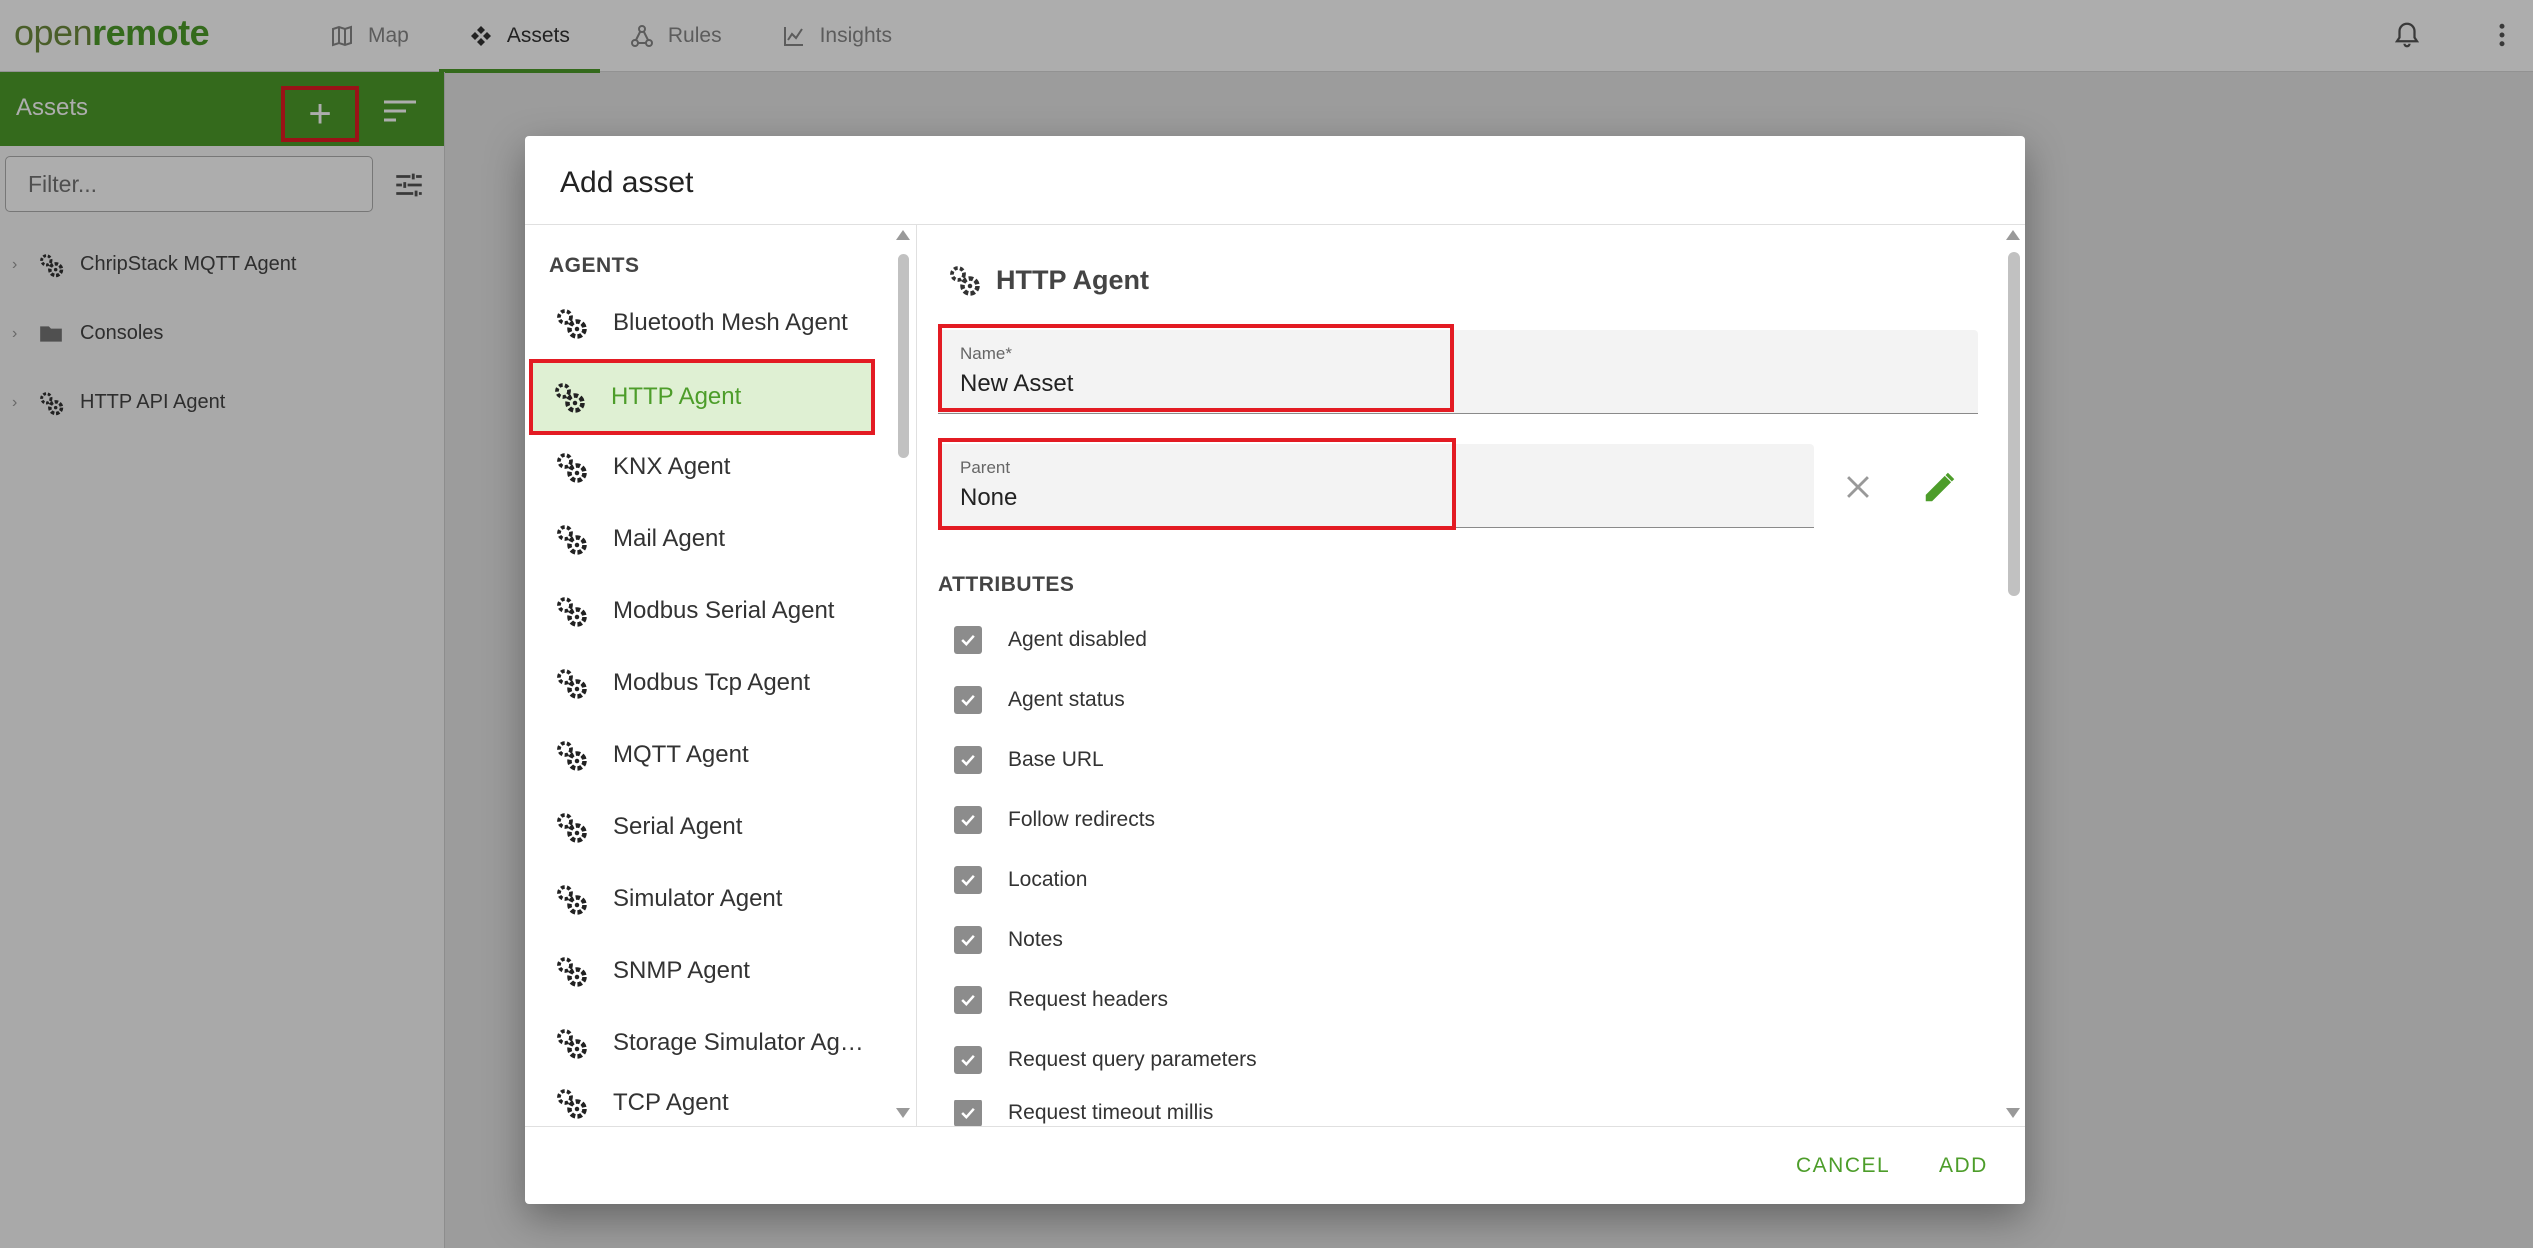 The height and width of the screenshot is (1248, 2533). I want to click on add-button: ADD, so click(1963, 1166).